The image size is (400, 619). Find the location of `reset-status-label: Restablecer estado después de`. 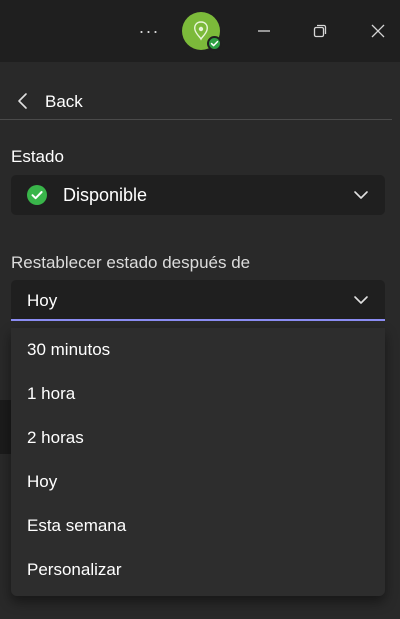

reset-status-label: Restablecer estado después de is located at coordinates (131, 262).